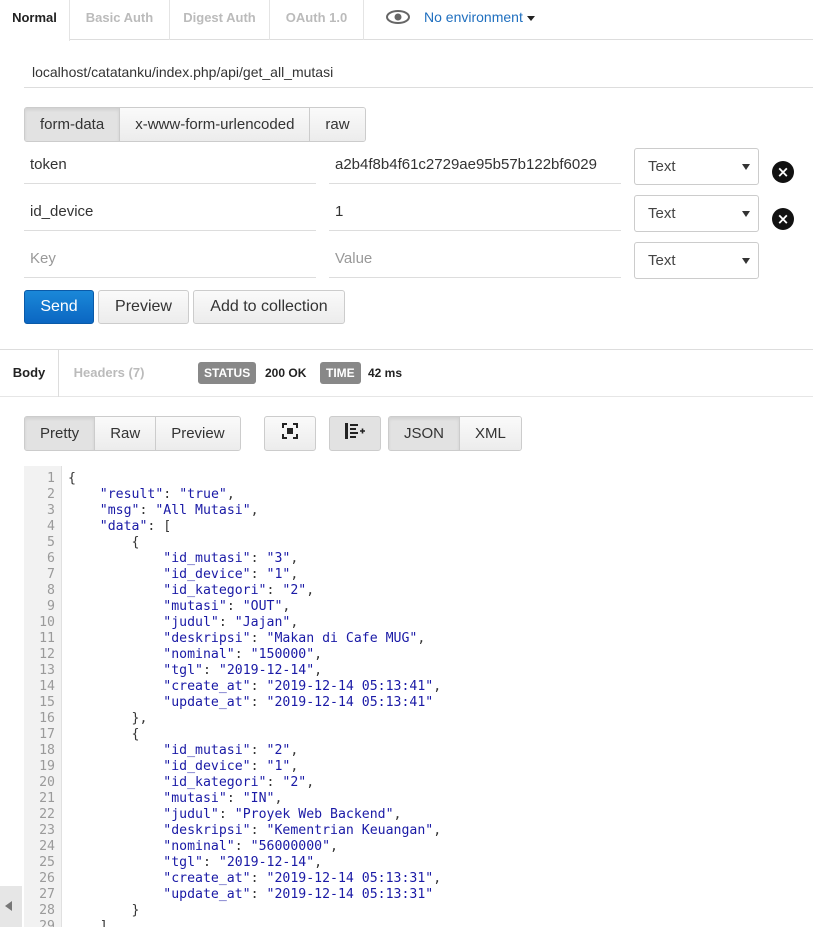 The width and height of the screenshot is (813, 927). Describe the element at coordinates (269, 307) in the screenshot. I see `add-to-collection-button: Add to collection` at that location.